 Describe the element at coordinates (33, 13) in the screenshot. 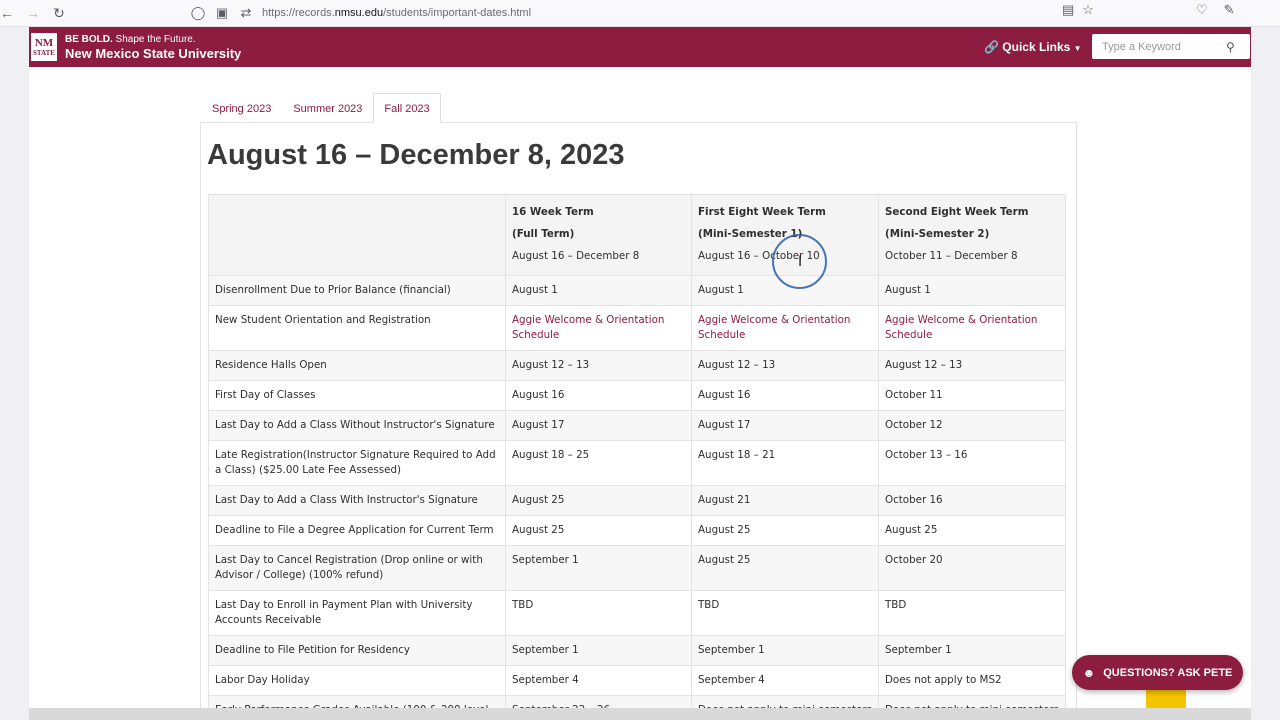

I see `forward-icon: →` at that location.